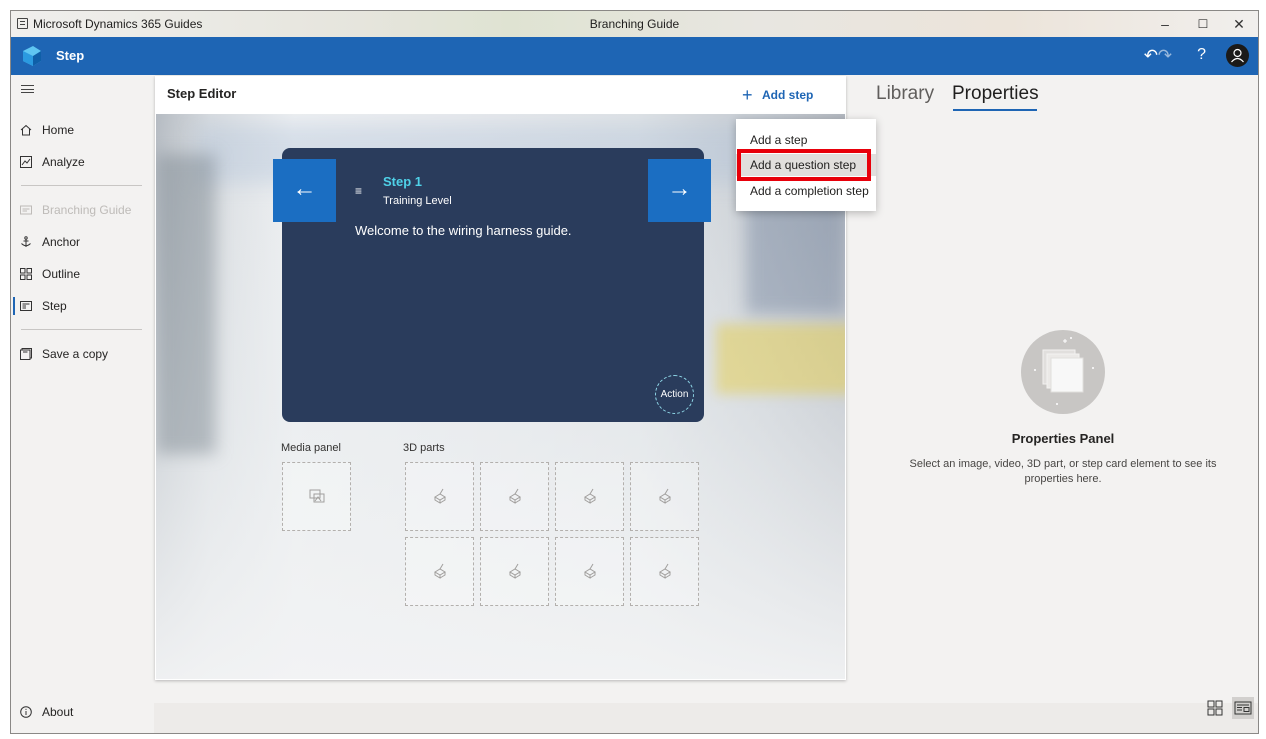 The height and width of the screenshot is (739, 1266). I want to click on sidebar-item-branching-guide: Branching Guide, so click(82, 210).